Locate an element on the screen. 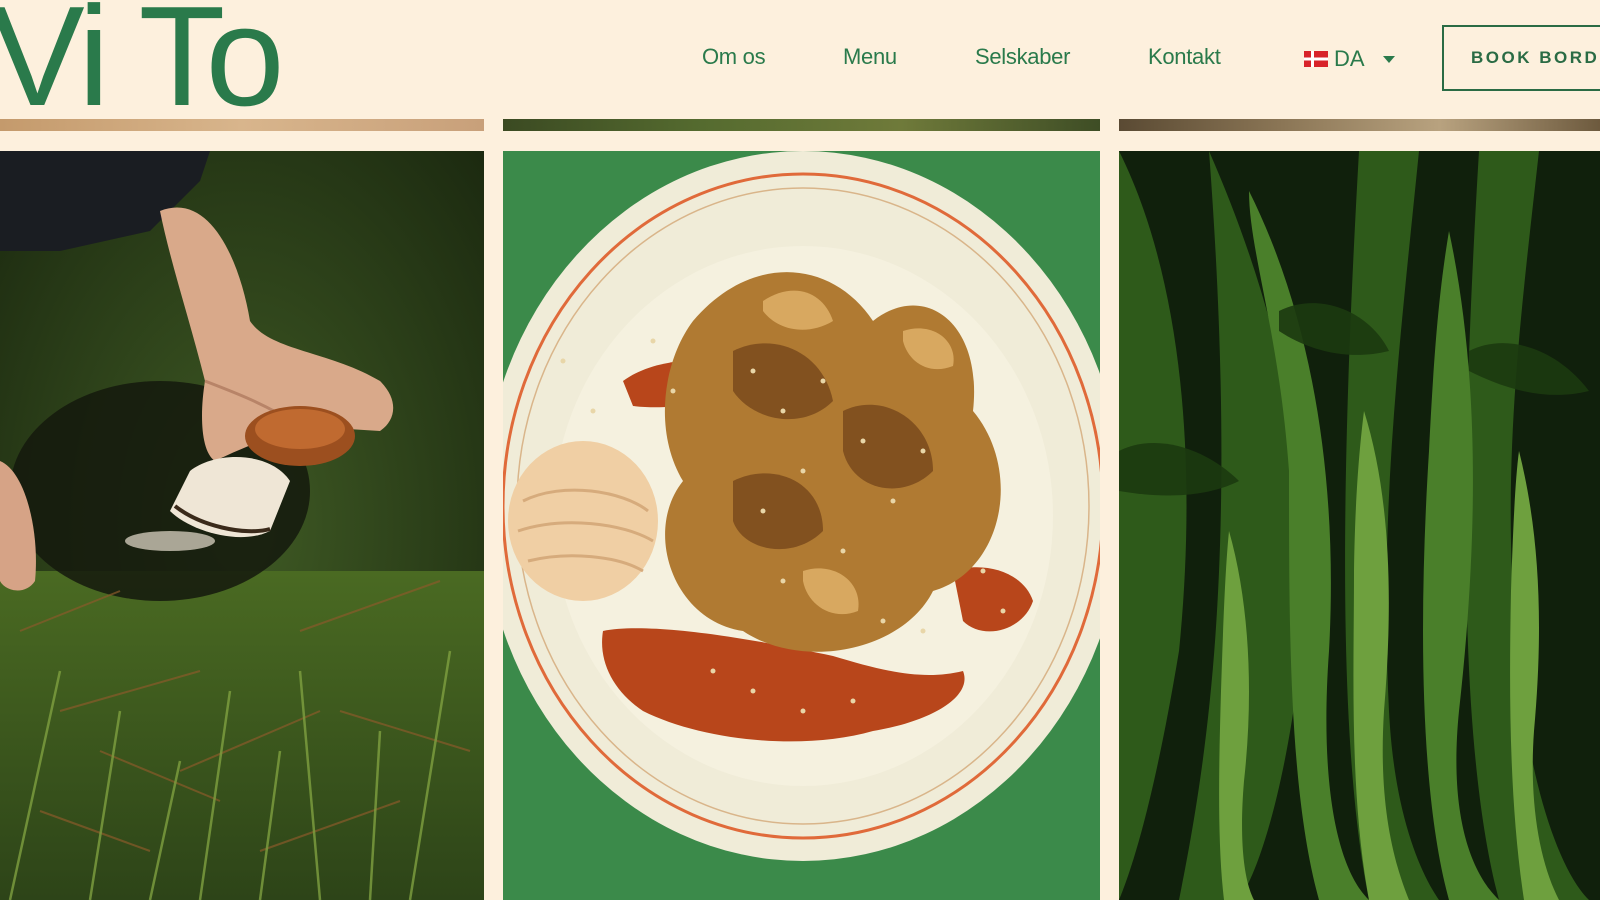 This screenshot has width=1600, height=900. language-selector: DA is located at coordinates (1349, 59).